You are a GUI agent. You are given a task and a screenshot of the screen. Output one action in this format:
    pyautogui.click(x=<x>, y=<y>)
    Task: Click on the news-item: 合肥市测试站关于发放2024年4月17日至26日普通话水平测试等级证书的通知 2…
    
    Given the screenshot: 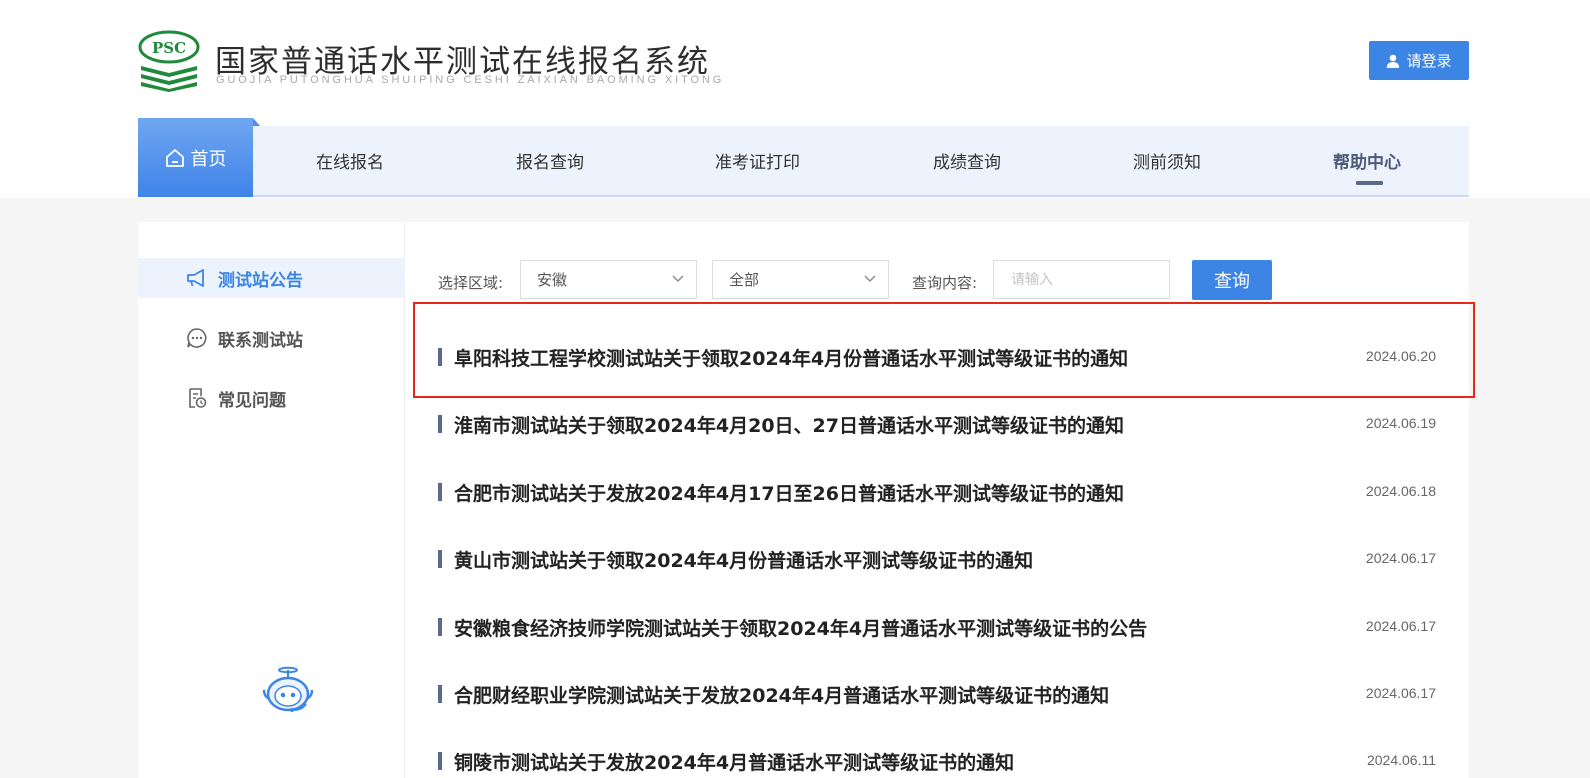 What is the action you would take?
    pyautogui.click(x=937, y=492)
    